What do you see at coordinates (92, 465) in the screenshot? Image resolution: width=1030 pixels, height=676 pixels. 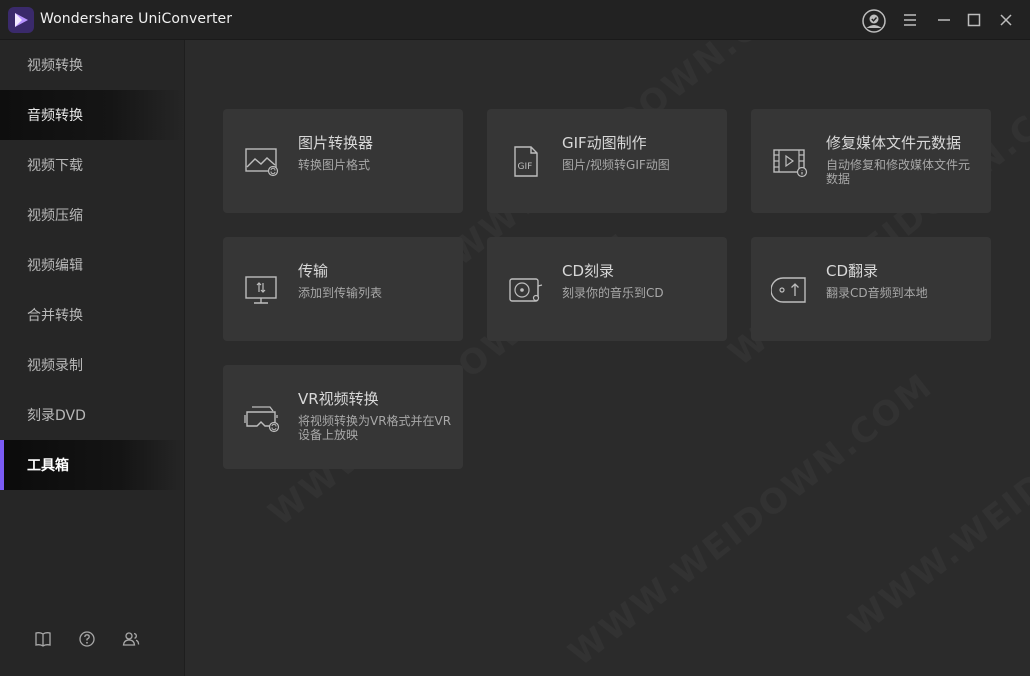 I see `sidebar-item-toolbox: 工具箱` at bounding box center [92, 465].